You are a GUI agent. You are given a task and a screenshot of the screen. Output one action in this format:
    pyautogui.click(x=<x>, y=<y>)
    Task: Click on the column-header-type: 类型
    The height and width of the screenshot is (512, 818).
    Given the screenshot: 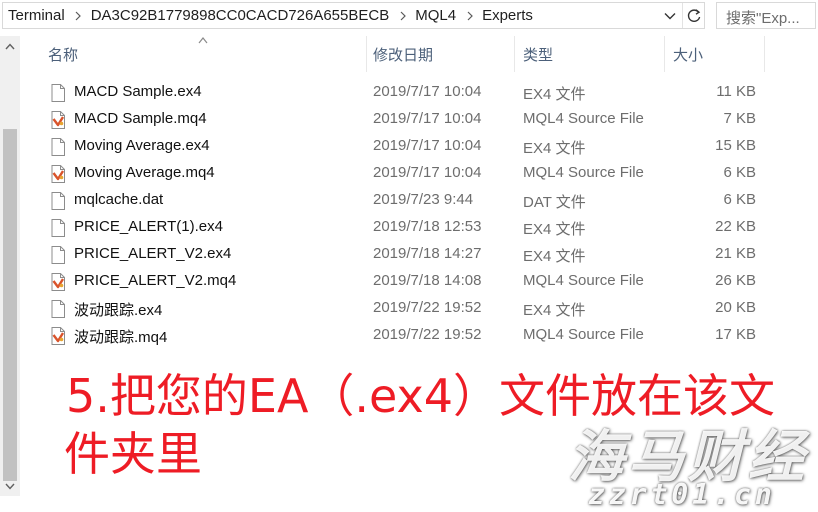 What is the action you would take?
    pyautogui.click(x=590, y=54)
    